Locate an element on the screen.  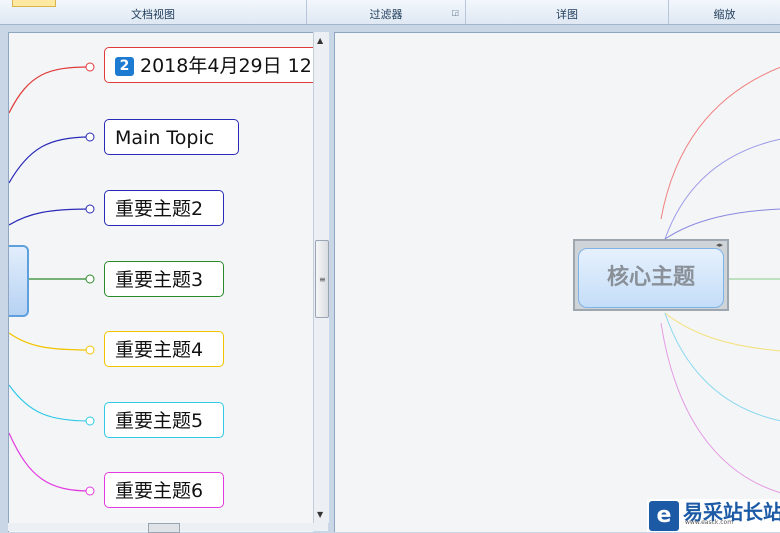
dialog-launcher-icon: ◲ is located at coordinates (455, 13).